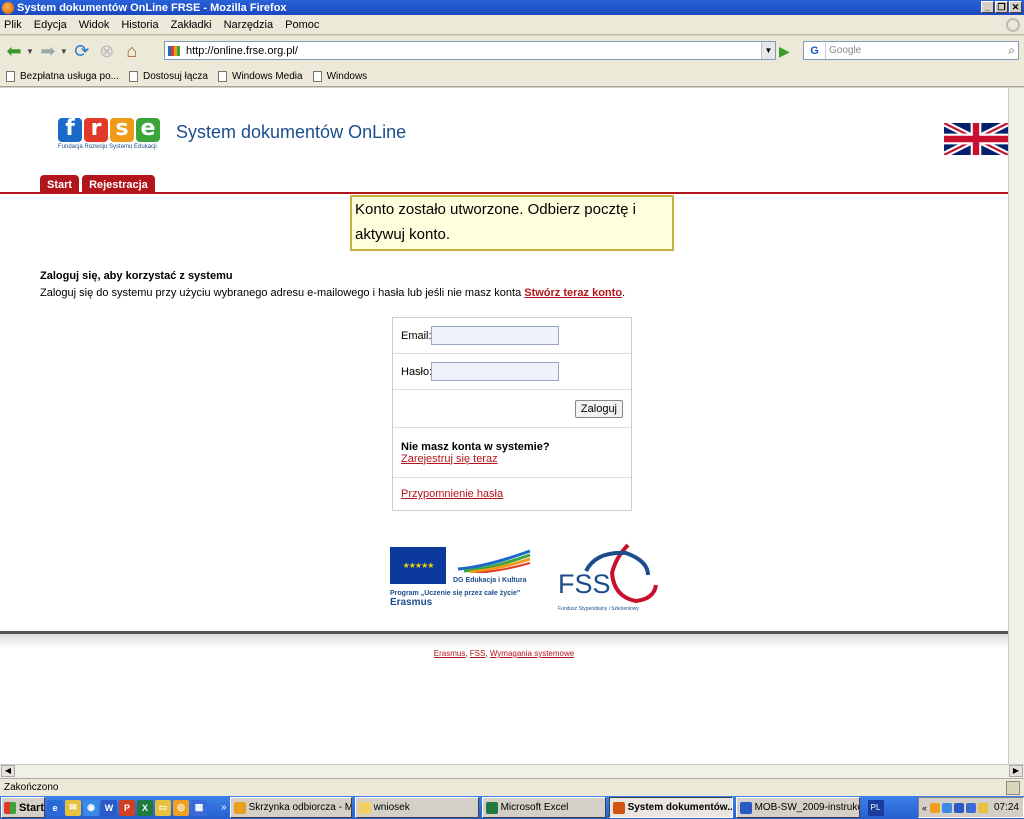 This screenshot has width=1024, height=819. Describe the element at coordinates (181, 807) in the screenshot. I see `quicklaunch-app-icon: ◎` at that location.